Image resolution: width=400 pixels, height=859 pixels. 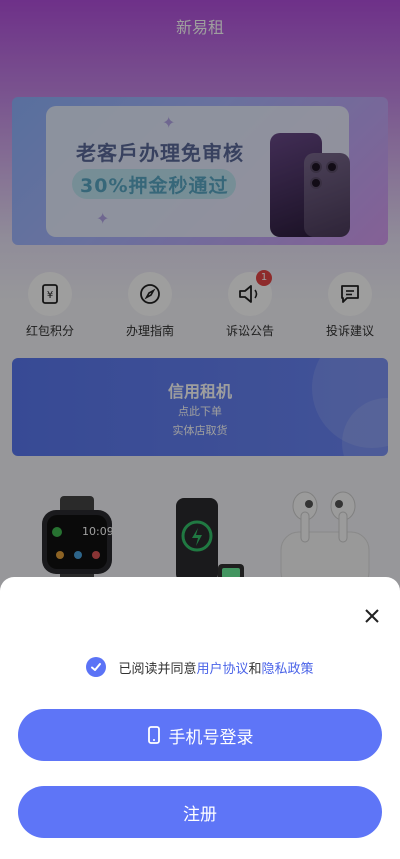 What do you see at coordinates (157, 669) in the screenshot?
I see `agreement-text: 已阅读并同意` at bounding box center [157, 669].